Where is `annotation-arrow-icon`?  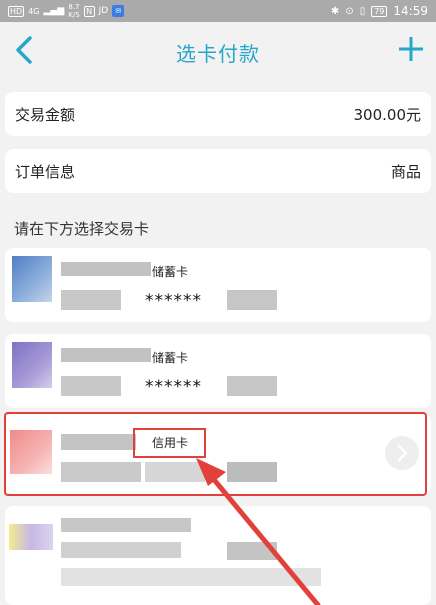
annotation-arrow-icon is located at coordinates (258, 531).